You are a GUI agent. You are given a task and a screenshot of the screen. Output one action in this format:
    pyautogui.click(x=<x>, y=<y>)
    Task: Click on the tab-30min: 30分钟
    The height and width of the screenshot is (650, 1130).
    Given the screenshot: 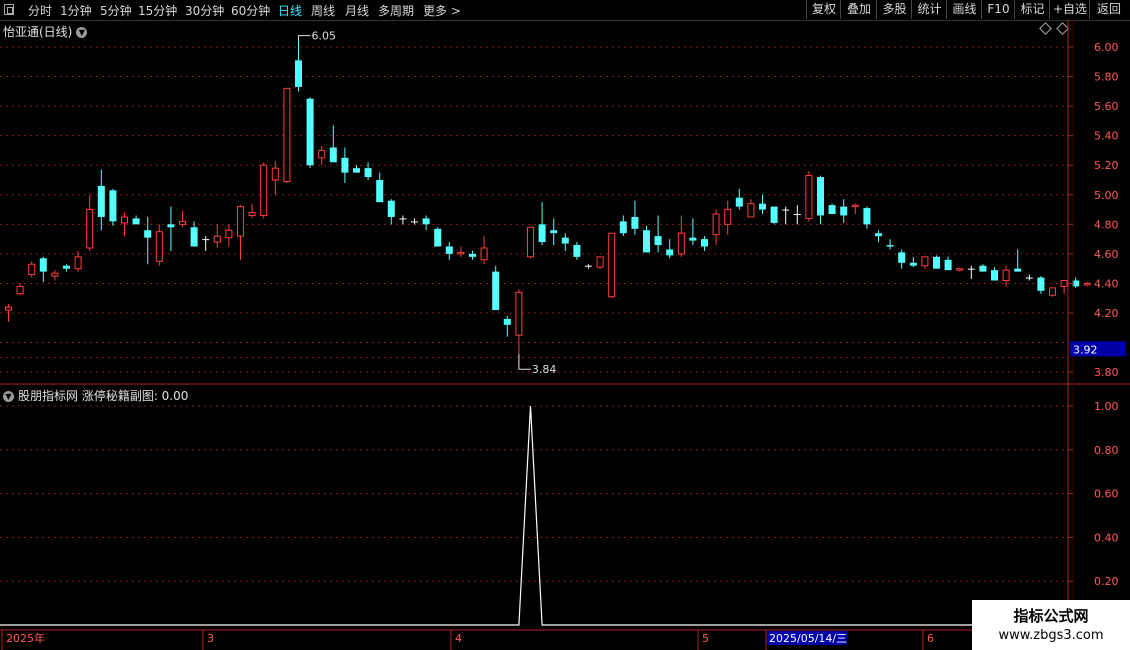 What is the action you would take?
    pyautogui.click(x=204, y=10)
    